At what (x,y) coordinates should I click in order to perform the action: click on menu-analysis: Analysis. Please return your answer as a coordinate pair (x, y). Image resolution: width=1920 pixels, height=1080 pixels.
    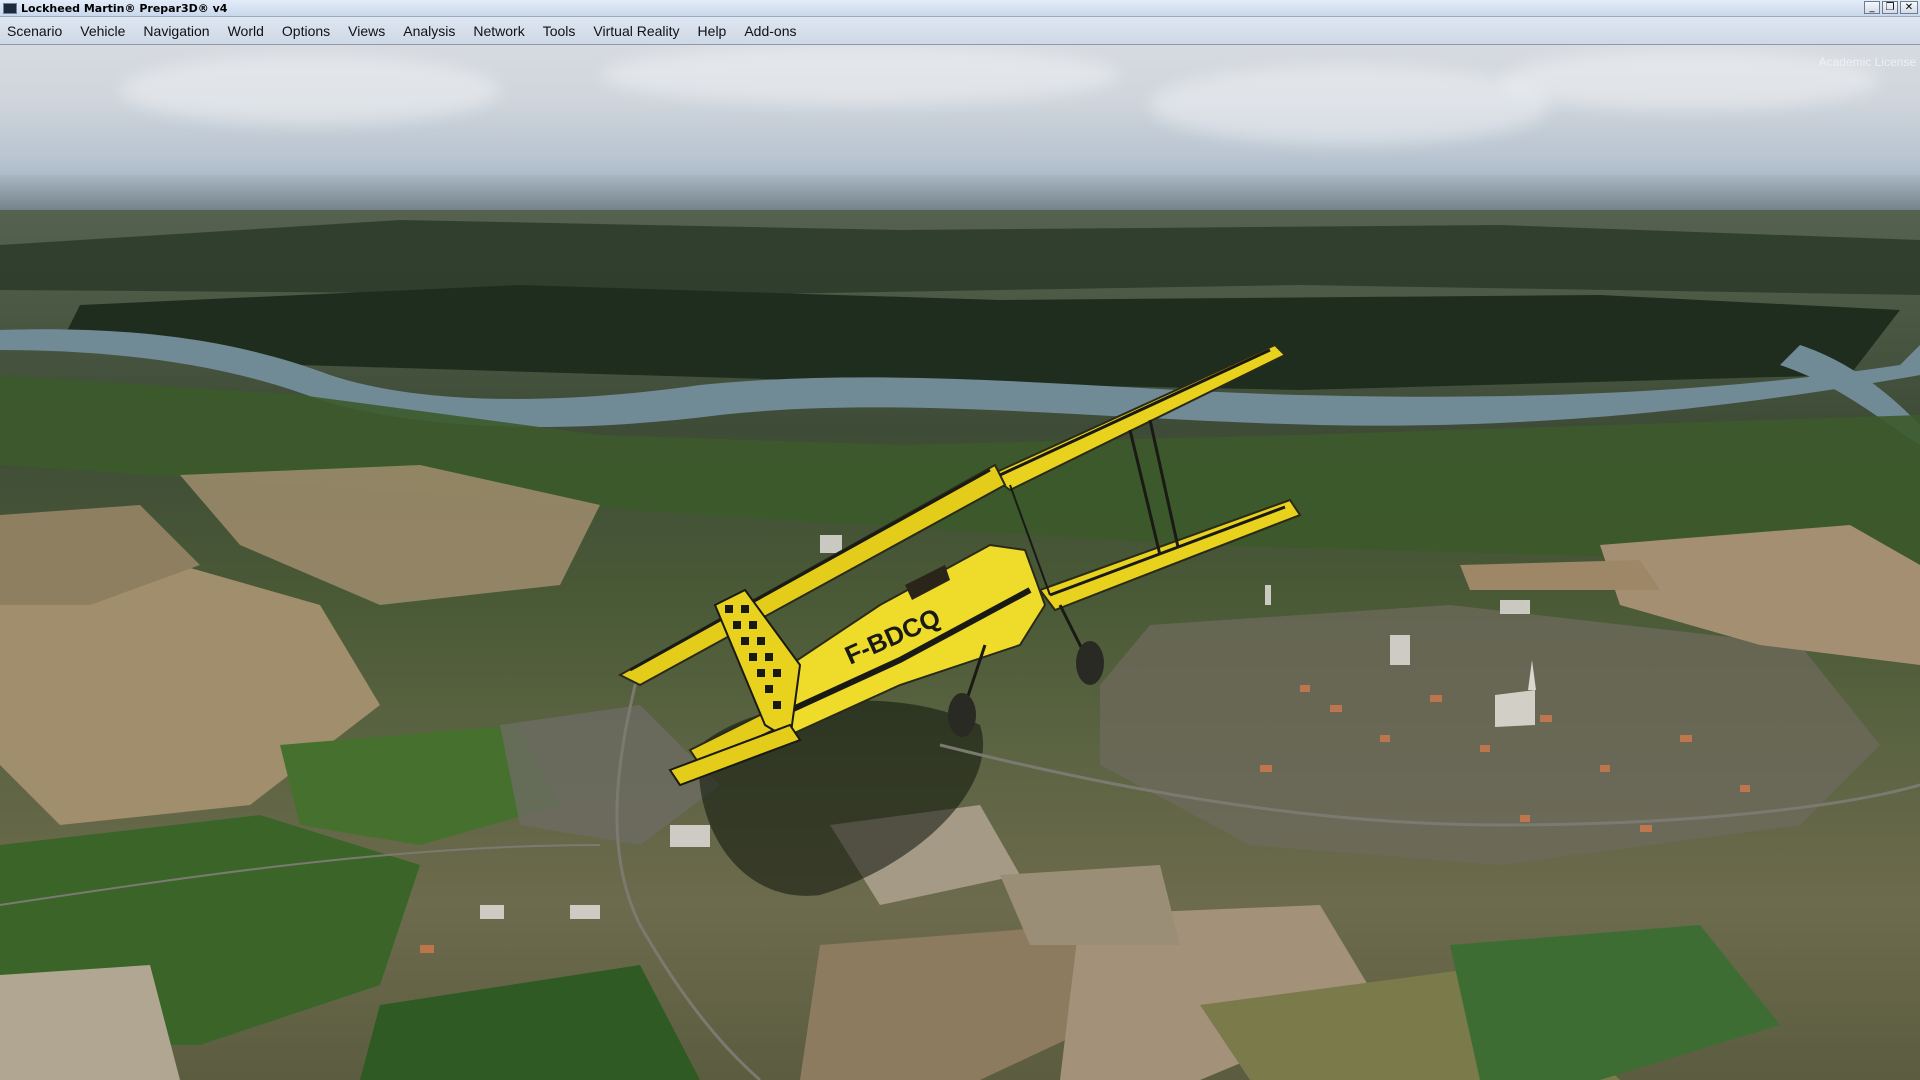
    Looking at the image, I should click on (430, 31).